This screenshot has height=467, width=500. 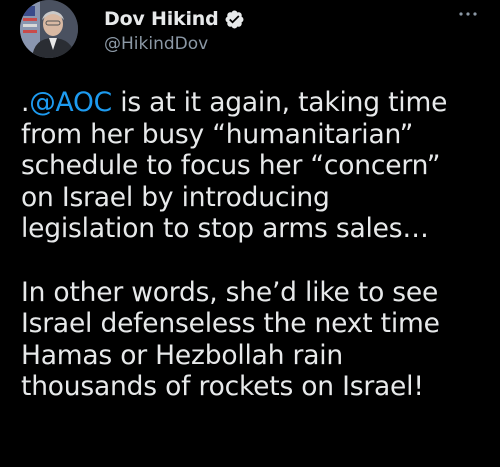 What do you see at coordinates (230, 324) in the screenshot?
I see `tweet-line: Israel defenseless the next time` at bounding box center [230, 324].